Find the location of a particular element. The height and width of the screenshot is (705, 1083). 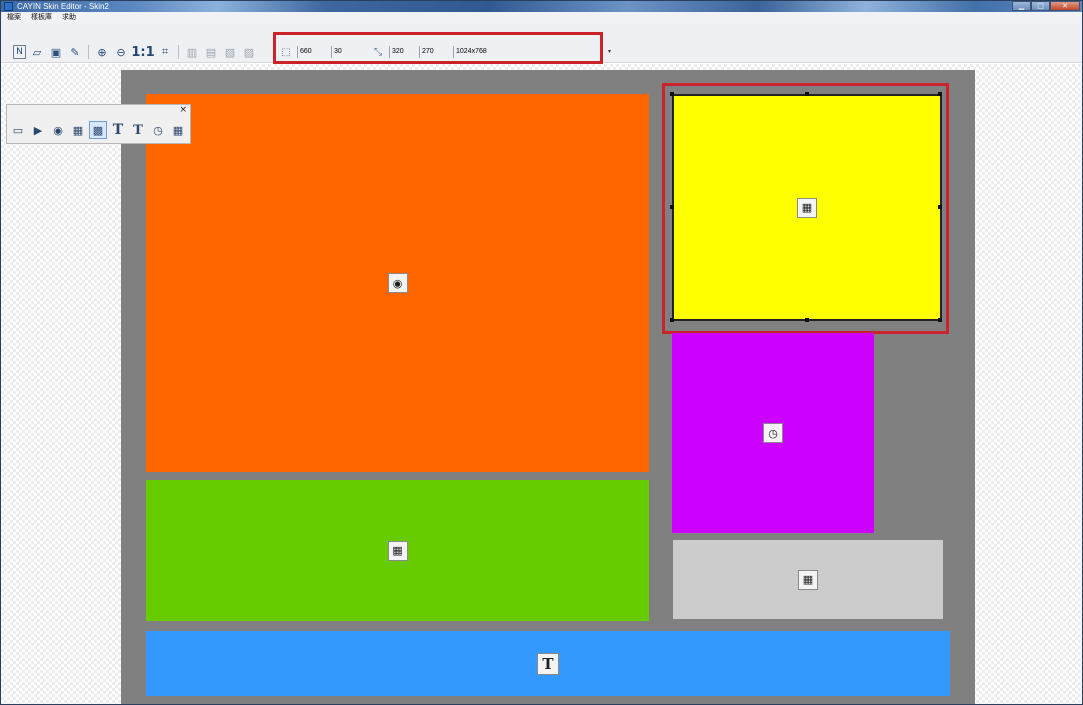

resize-handle-nw is located at coordinates (672, 94).